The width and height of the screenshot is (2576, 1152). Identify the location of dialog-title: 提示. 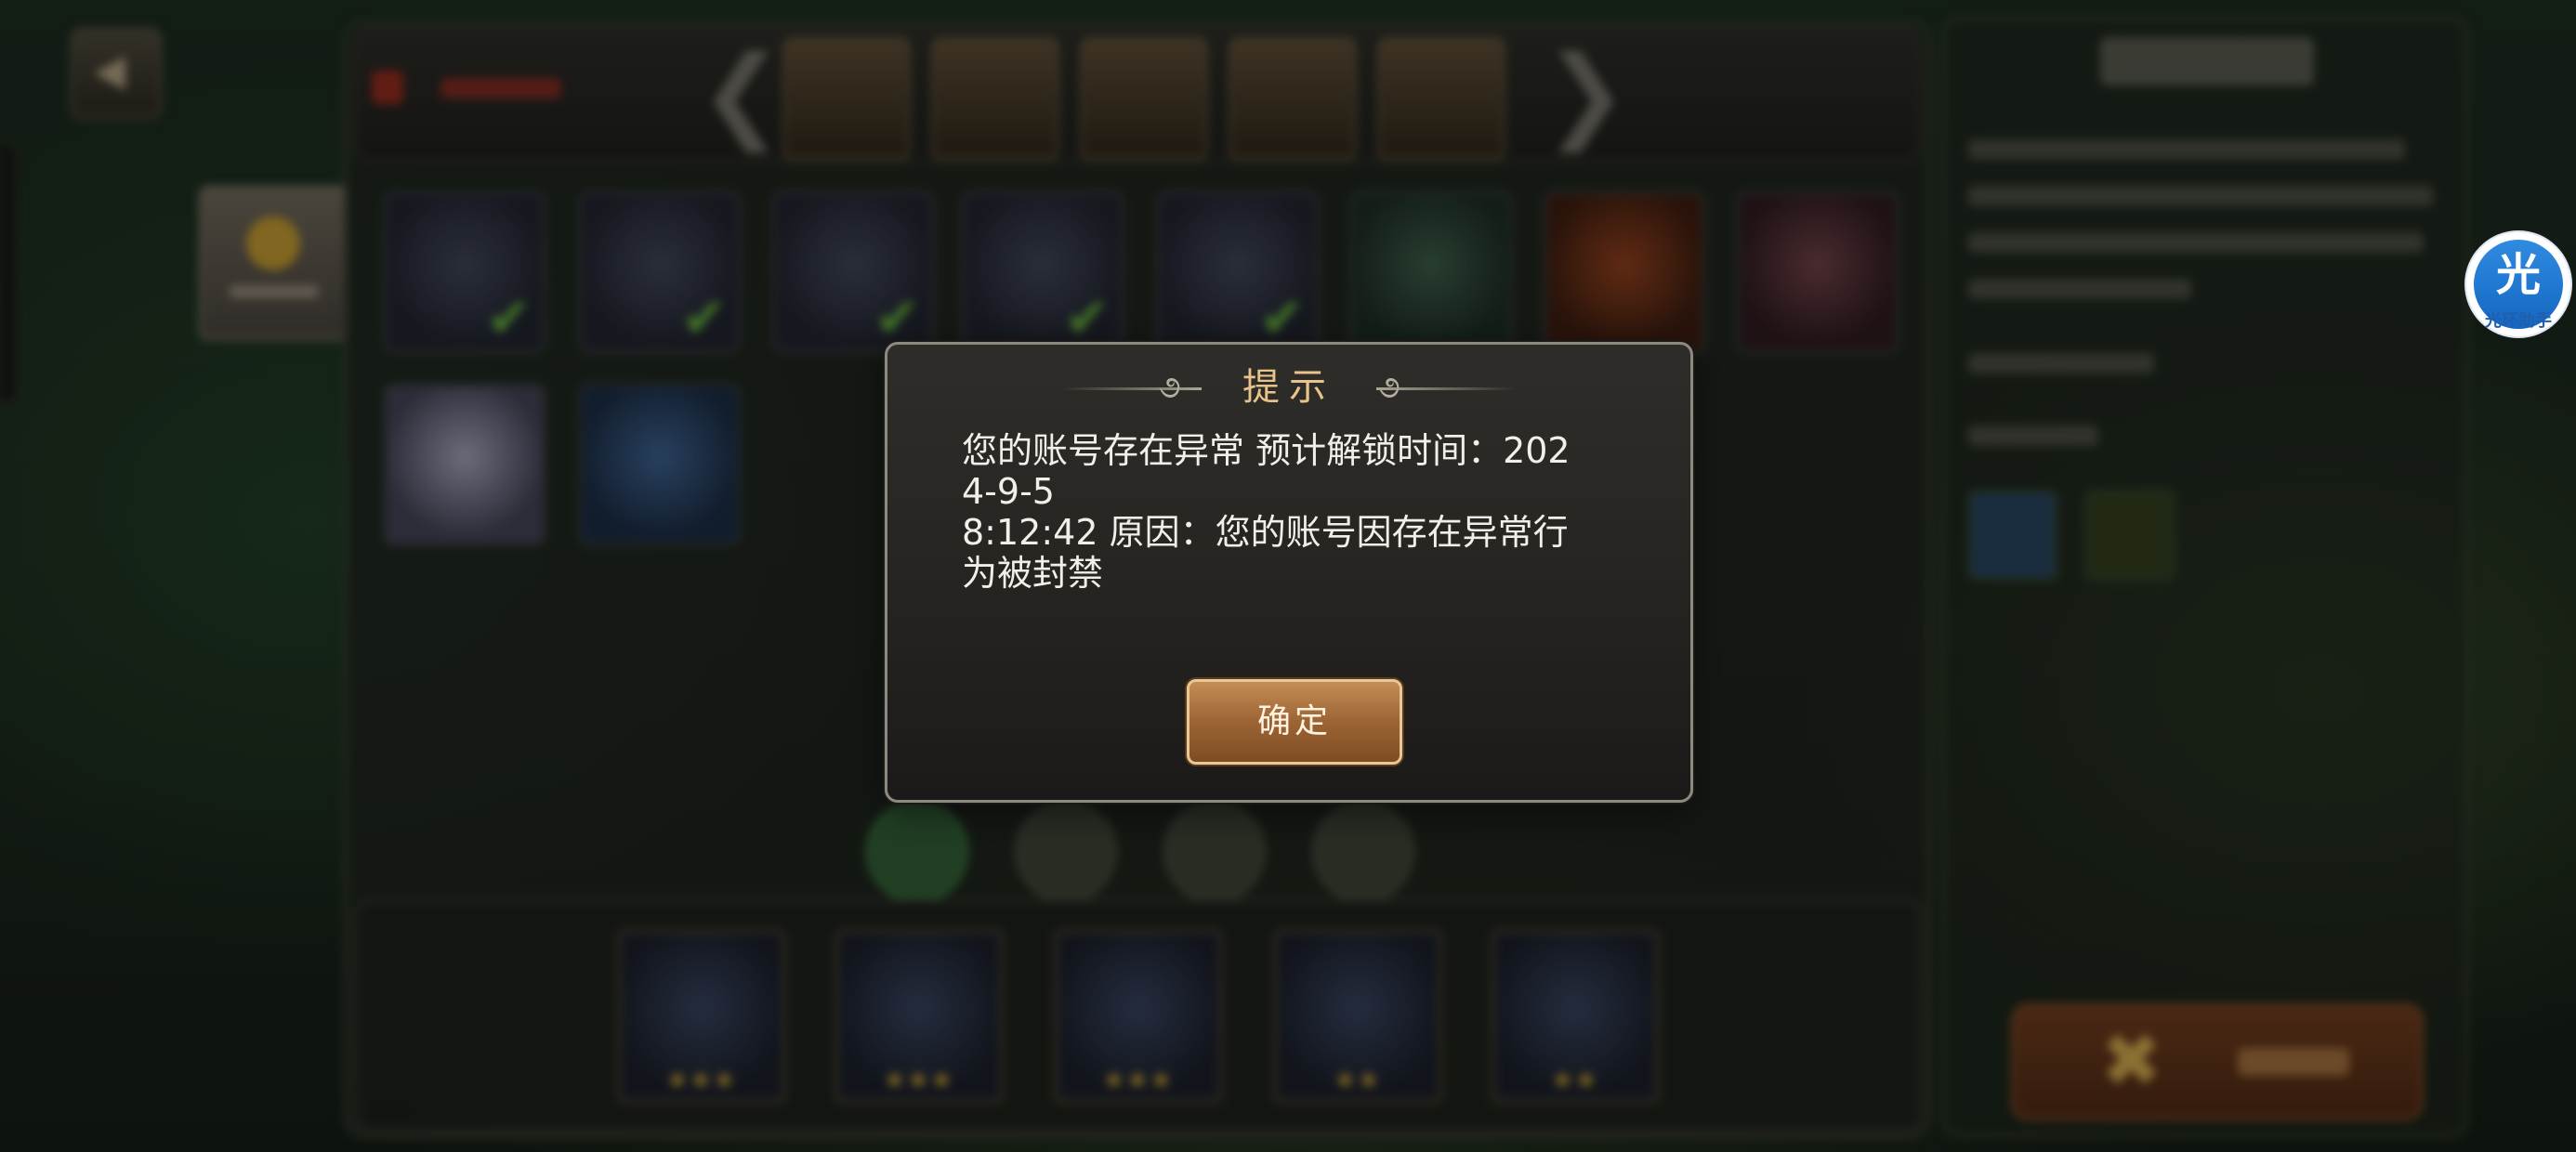
(1288, 387).